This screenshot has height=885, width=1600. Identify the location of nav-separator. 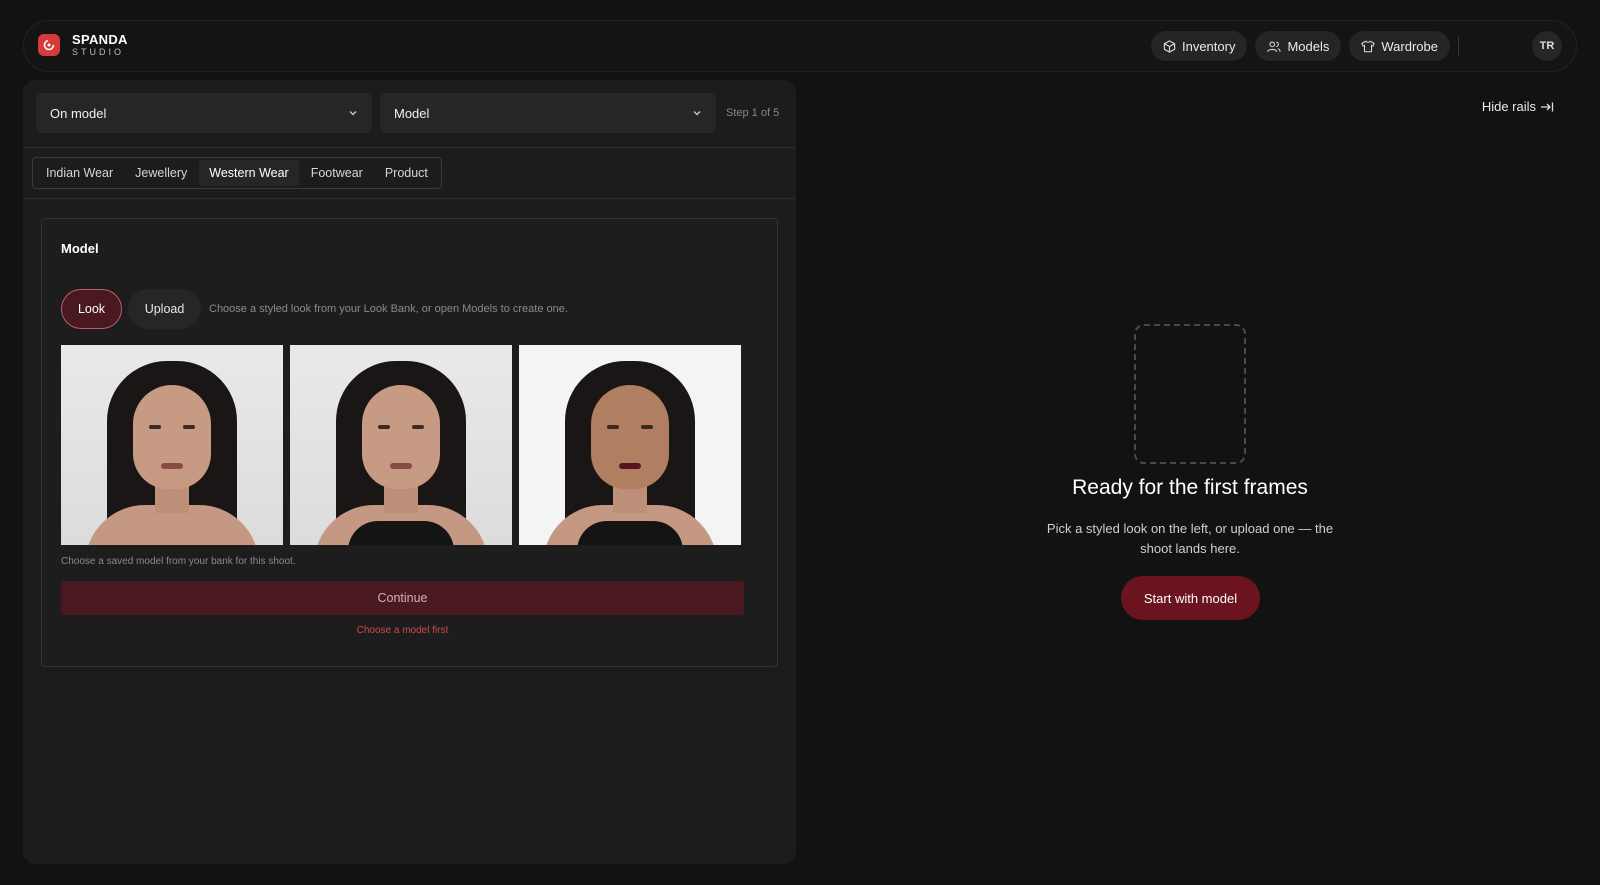
(1458, 46).